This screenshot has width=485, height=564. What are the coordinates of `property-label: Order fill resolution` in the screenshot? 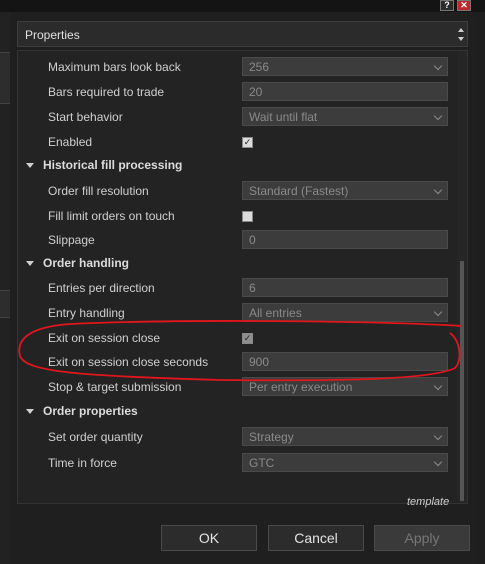 It's located at (98, 191).